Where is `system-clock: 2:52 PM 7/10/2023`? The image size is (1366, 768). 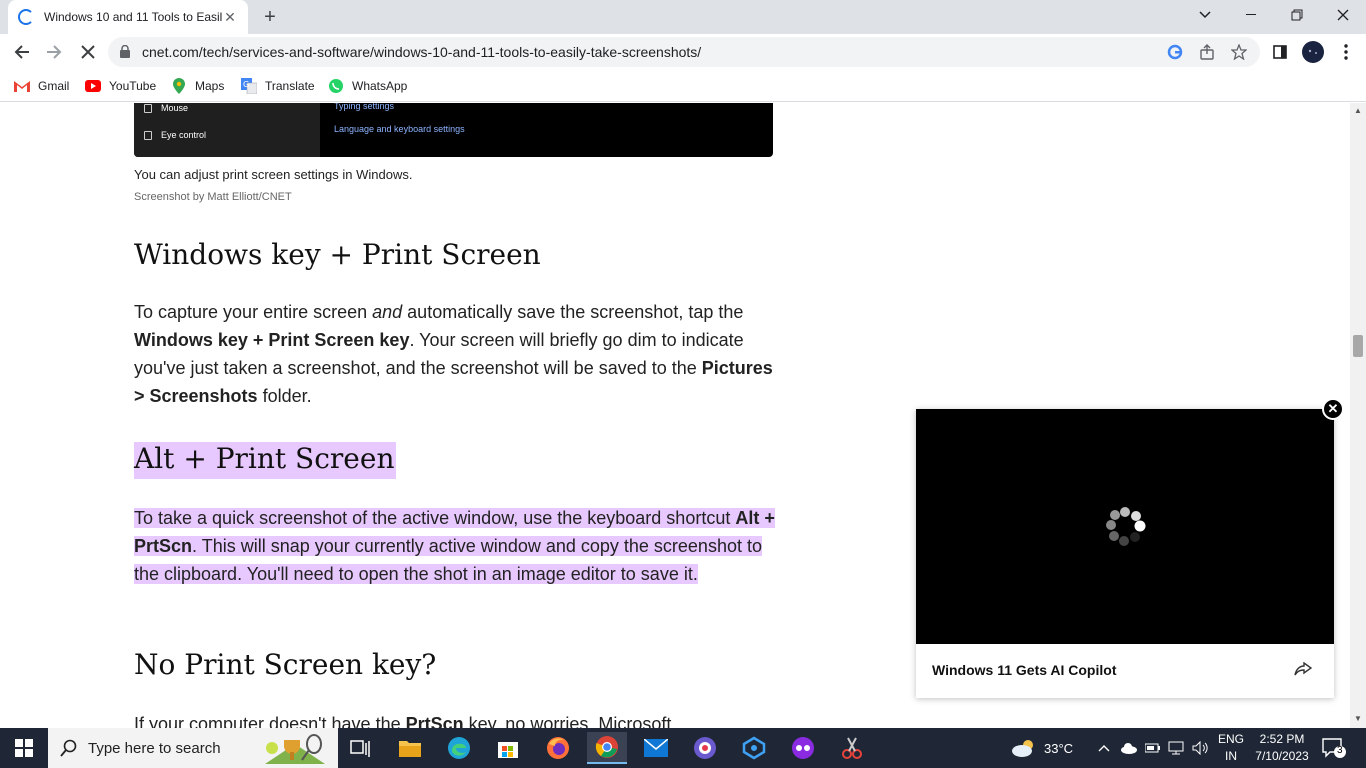
system-clock: 2:52 PM 7/10/2023 is located at coordinates (1282, 748).